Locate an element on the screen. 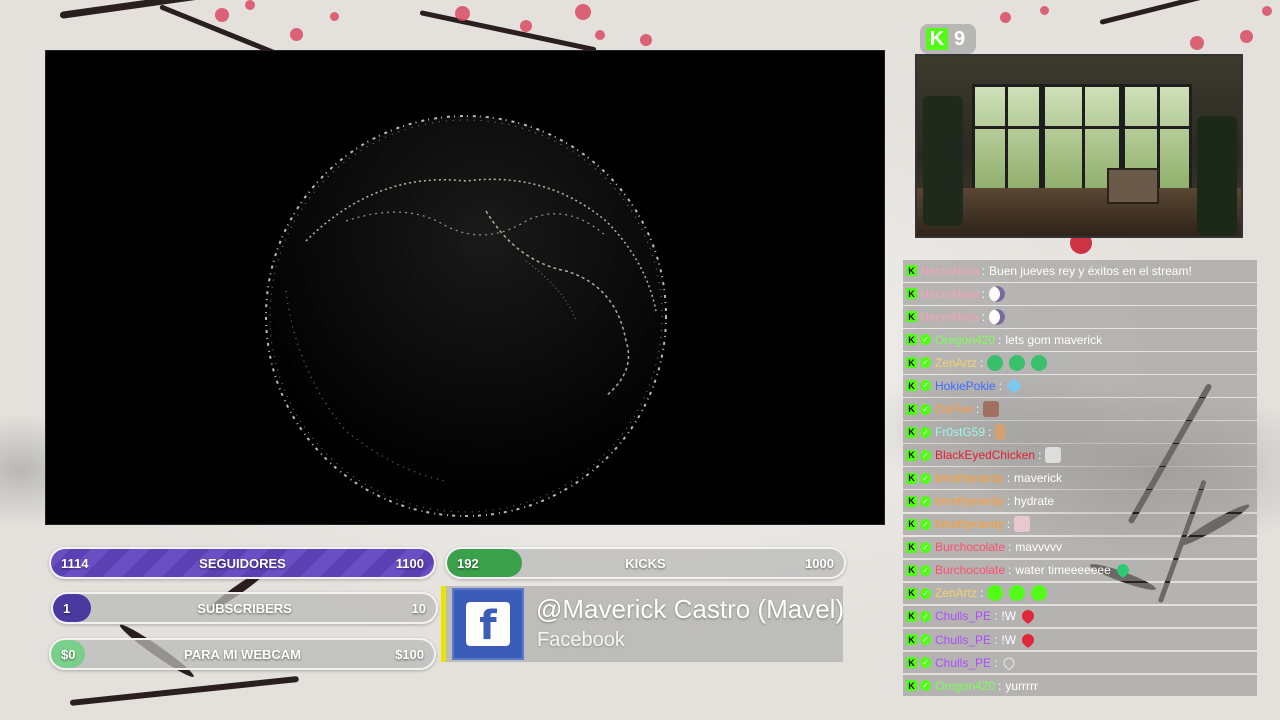  kicks-goal-bar: 192 KICKS 1000 is located at coordinates (645, 563).